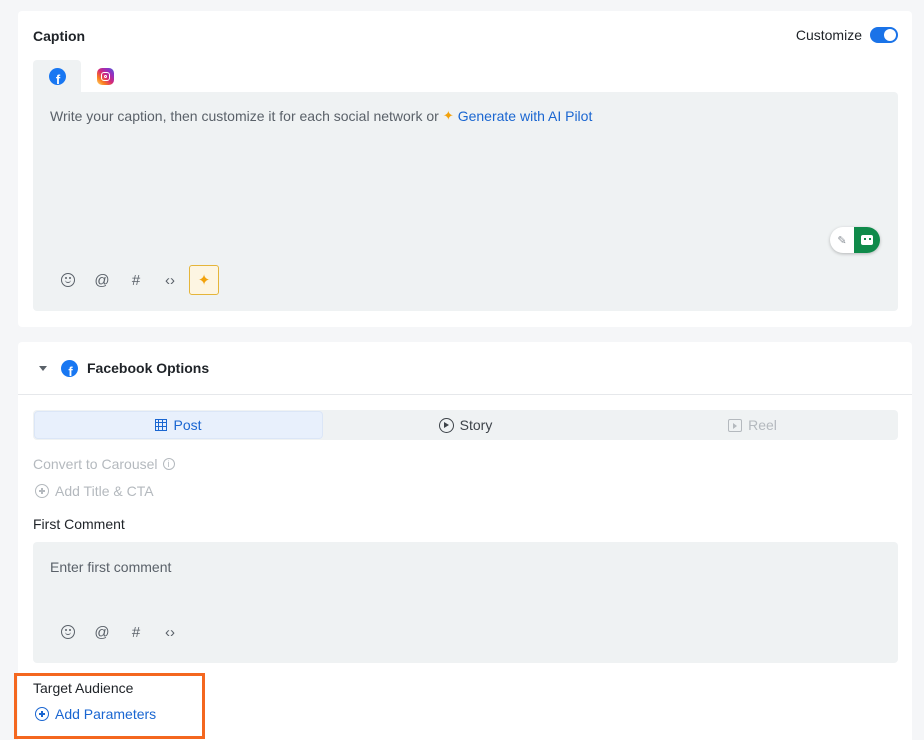 This screenshot has height=740, width=924. What do you see at coordinates (842, 240) in the screenshot?
I see `feather-icon: ✎` at bounding box center [842, 240].